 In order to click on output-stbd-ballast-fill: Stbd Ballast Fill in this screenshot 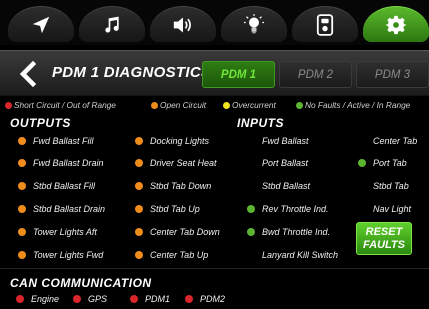, I will do `click(56, 186)`.